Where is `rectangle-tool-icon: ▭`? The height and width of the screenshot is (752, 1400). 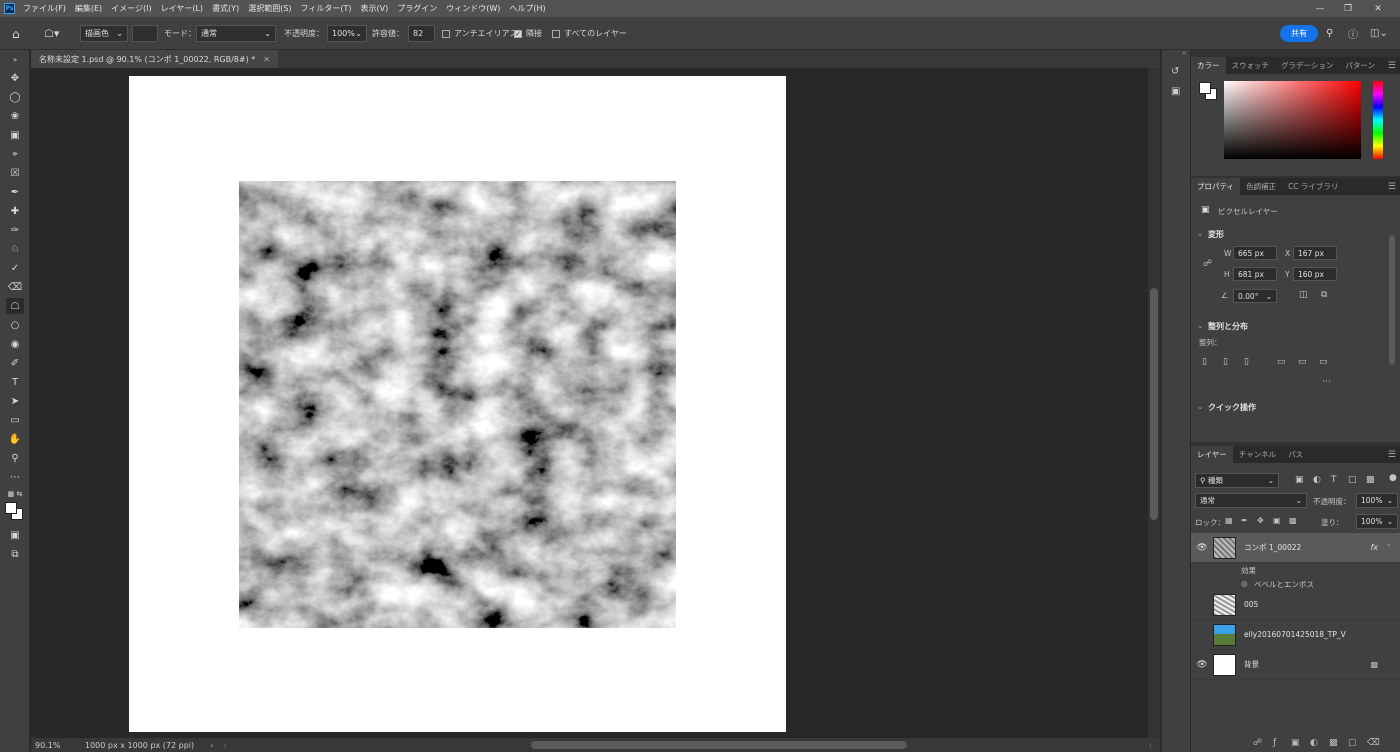 rectangle-tool-icon: ▭ is located at coordinates (15, 420).